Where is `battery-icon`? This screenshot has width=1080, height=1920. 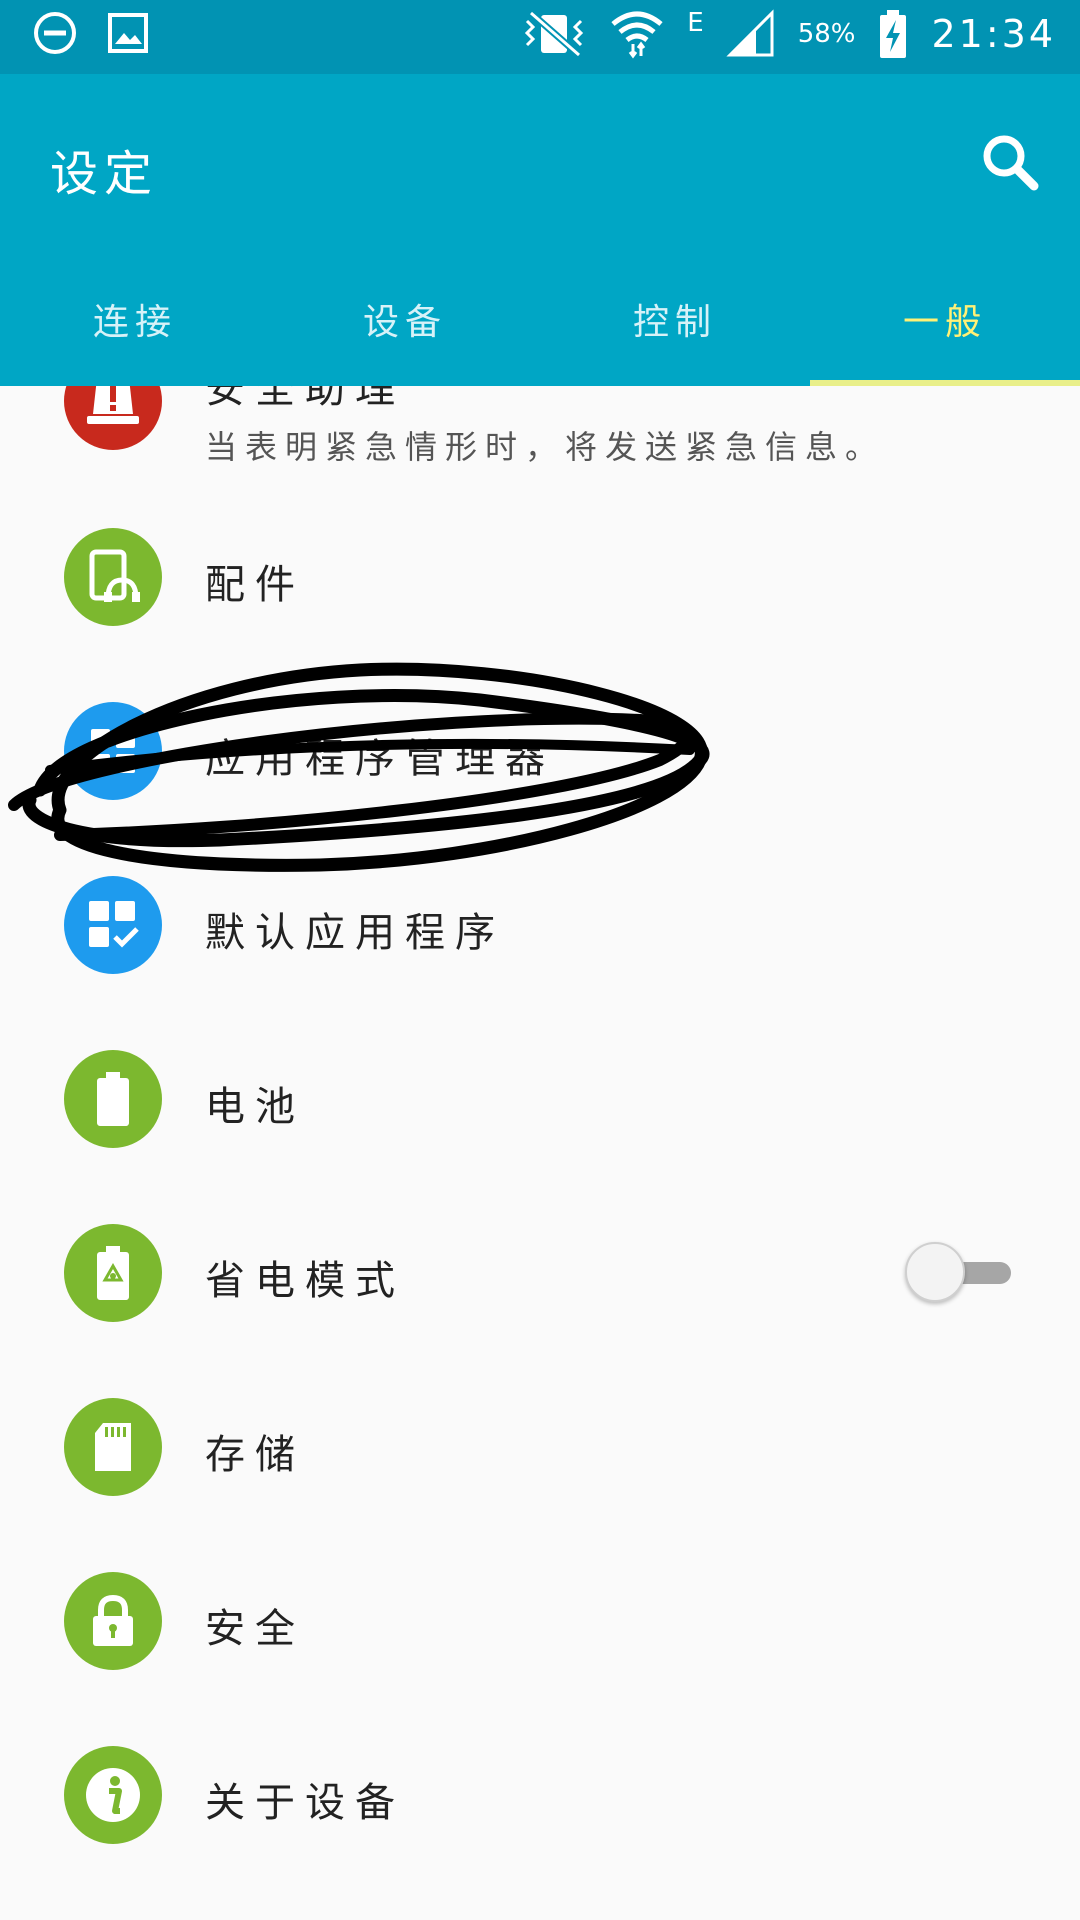 battery-icon is located at coordinates (113, 1099).